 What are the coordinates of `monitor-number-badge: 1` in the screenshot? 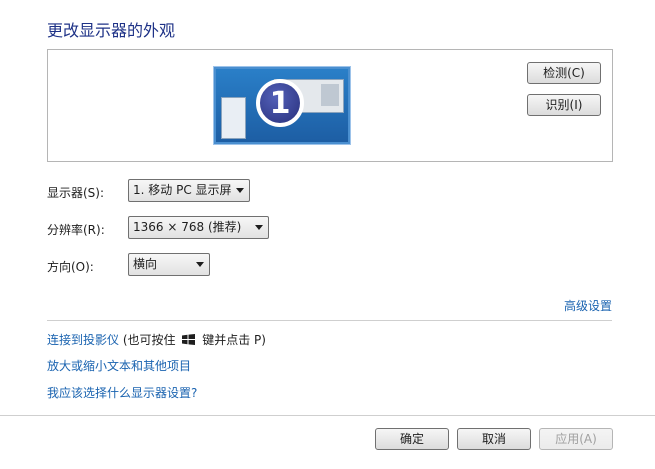 It's located at (280, 103).